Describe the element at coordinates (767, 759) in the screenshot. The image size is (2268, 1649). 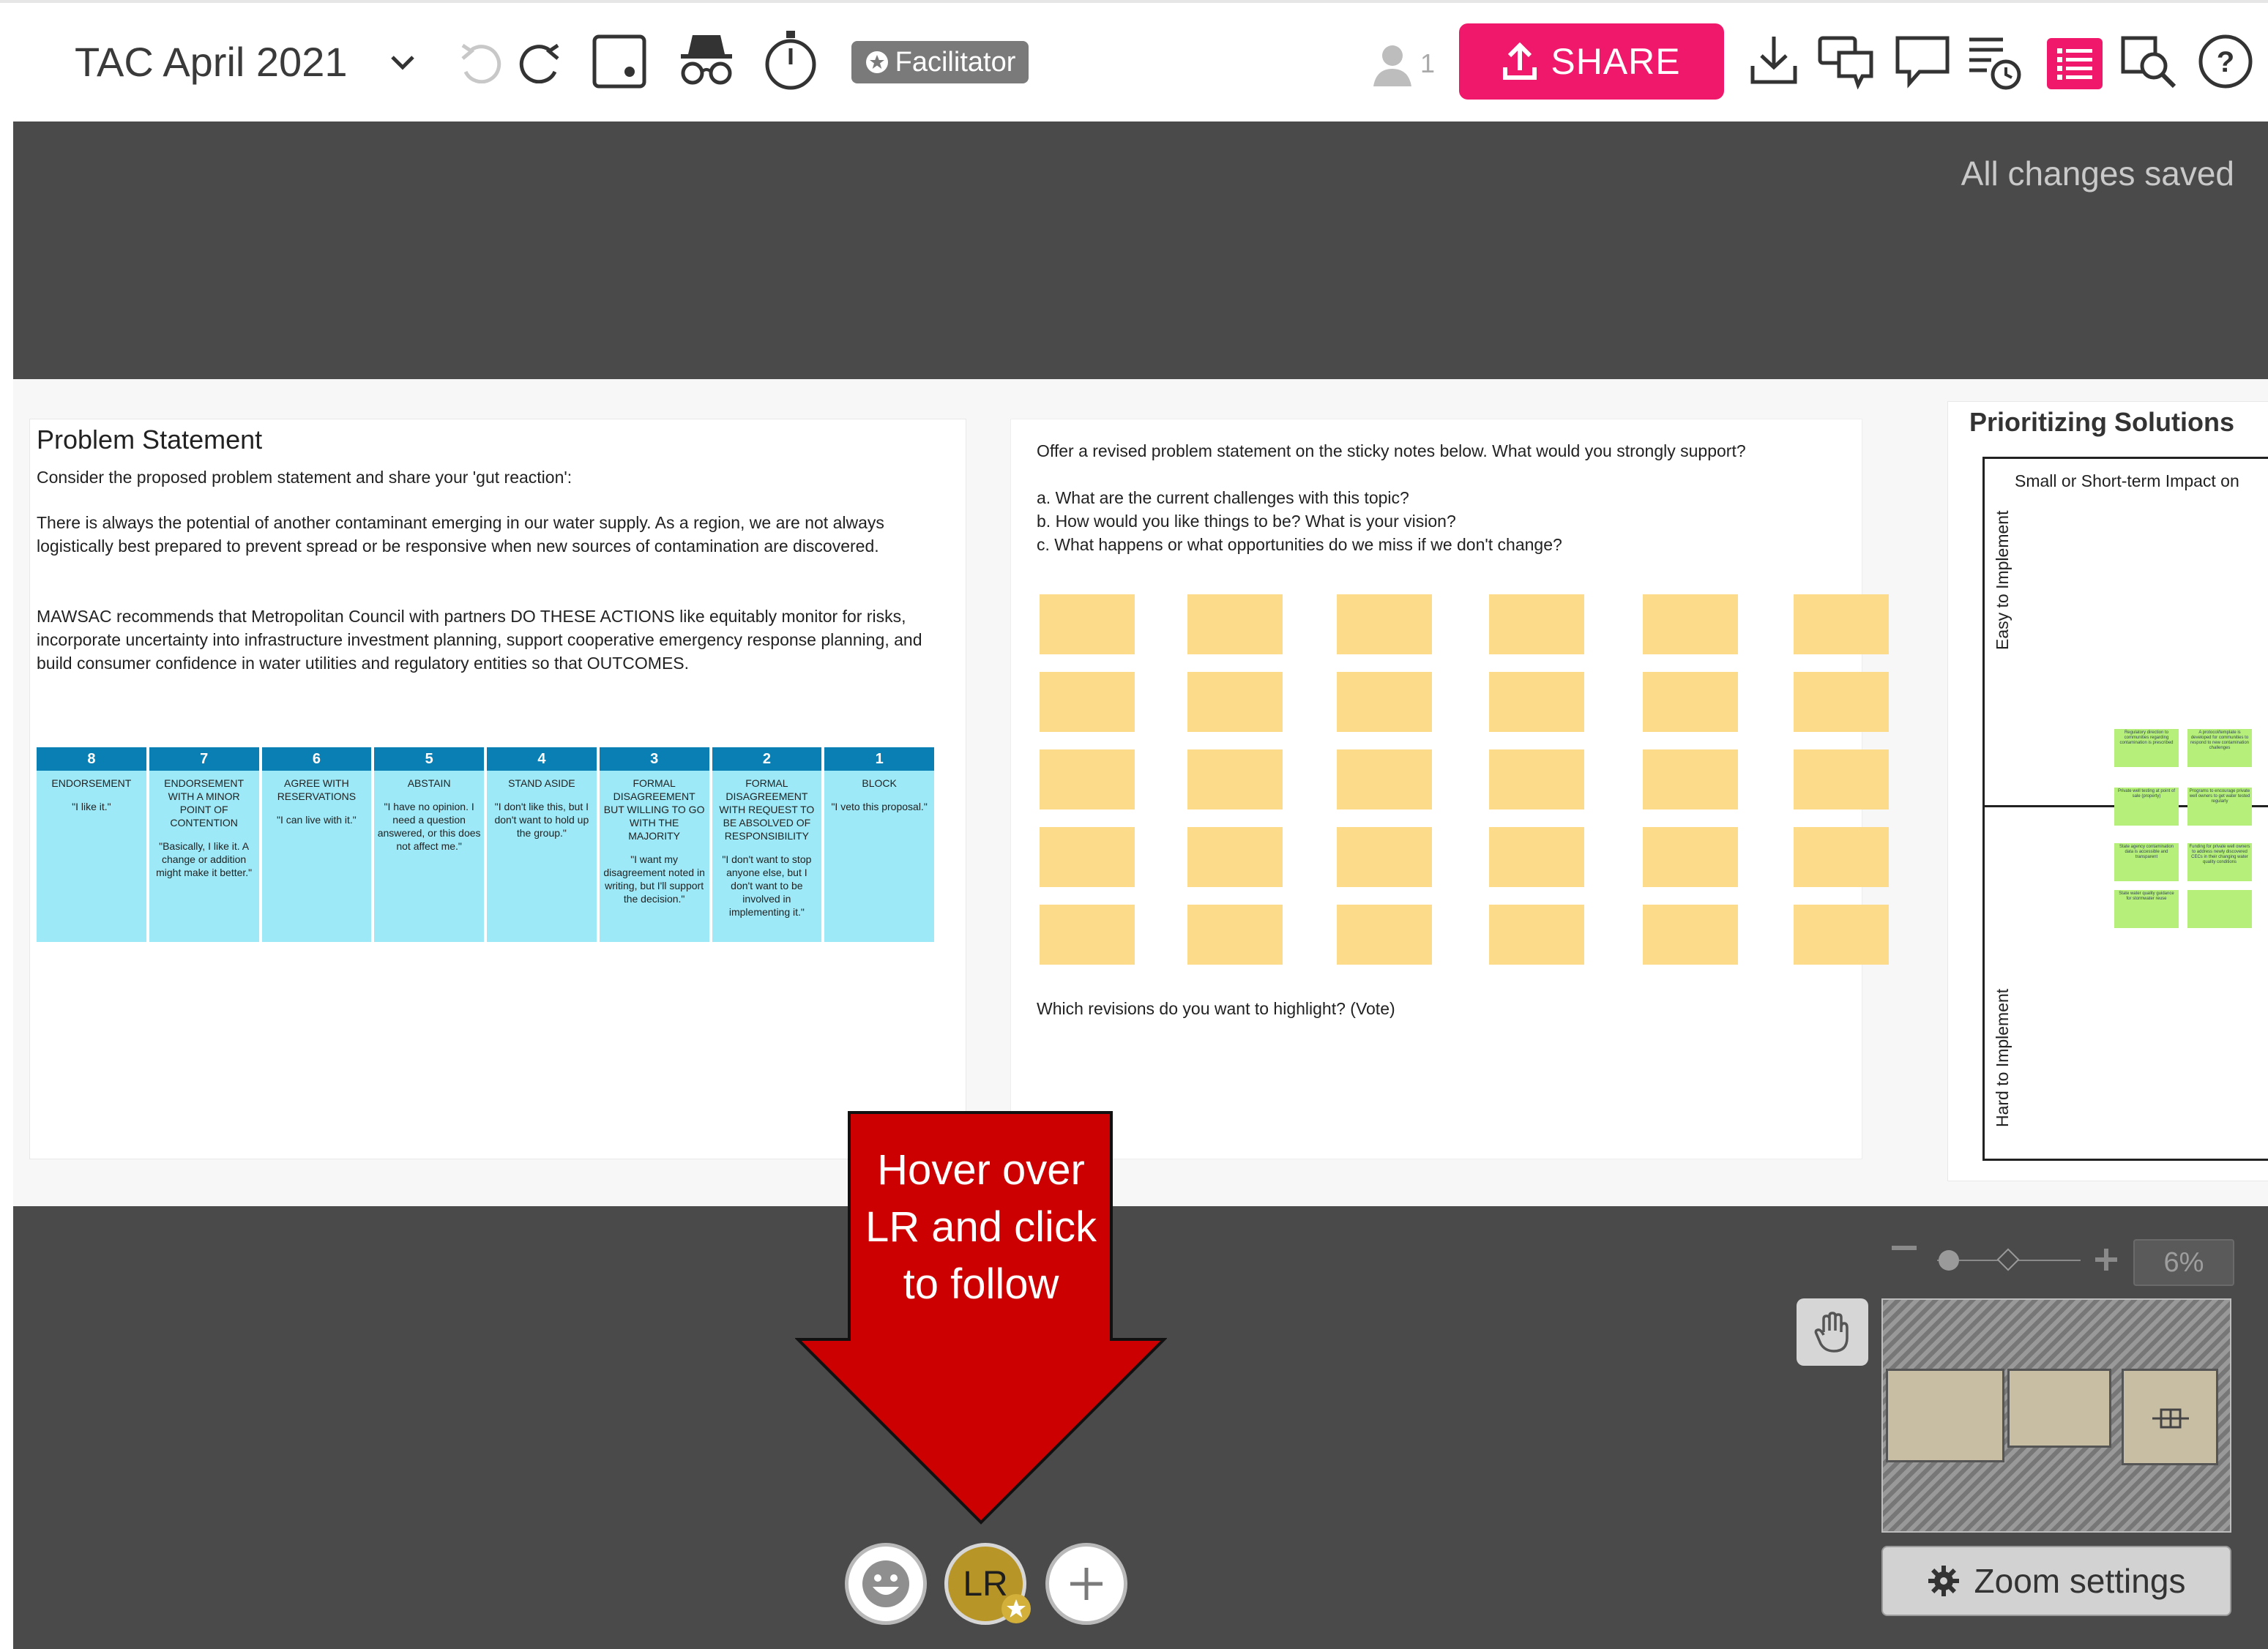
I see `scale-number: 2` at that location.